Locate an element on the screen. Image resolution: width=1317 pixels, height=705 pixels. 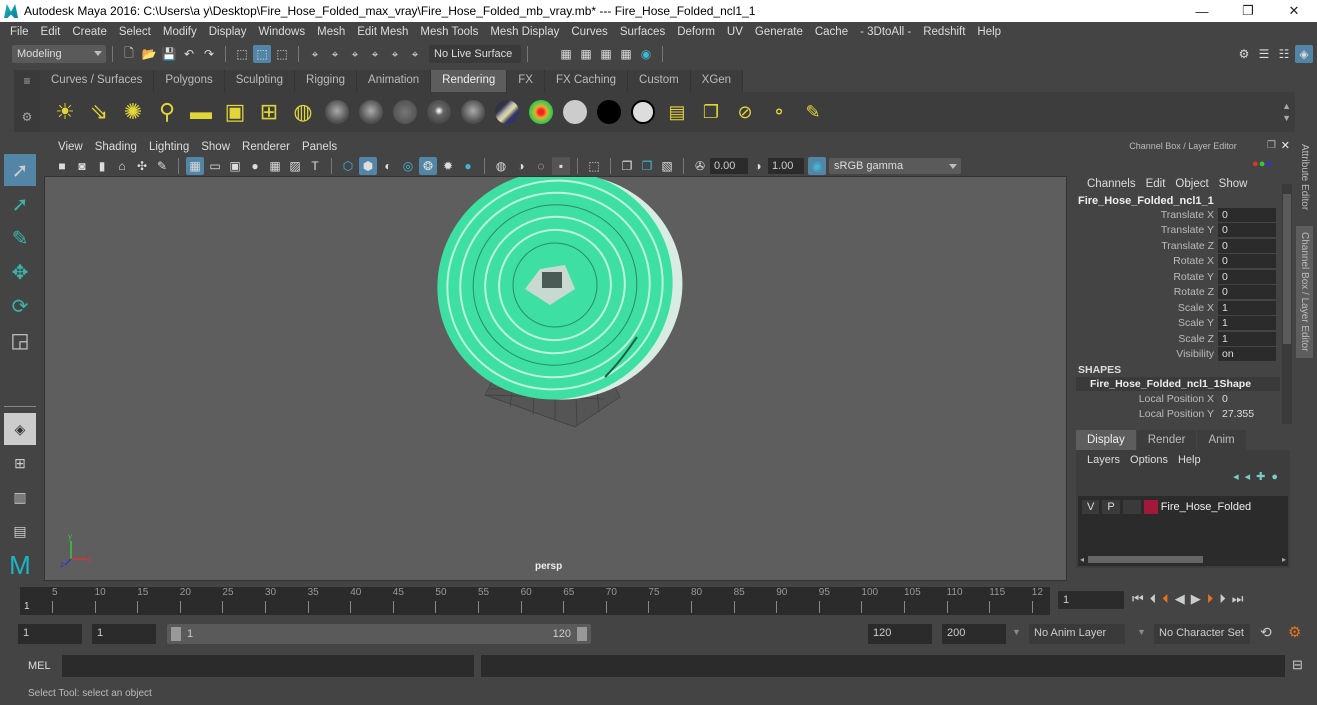
animation-start-field: 1 is located at coordinates (50, 634).